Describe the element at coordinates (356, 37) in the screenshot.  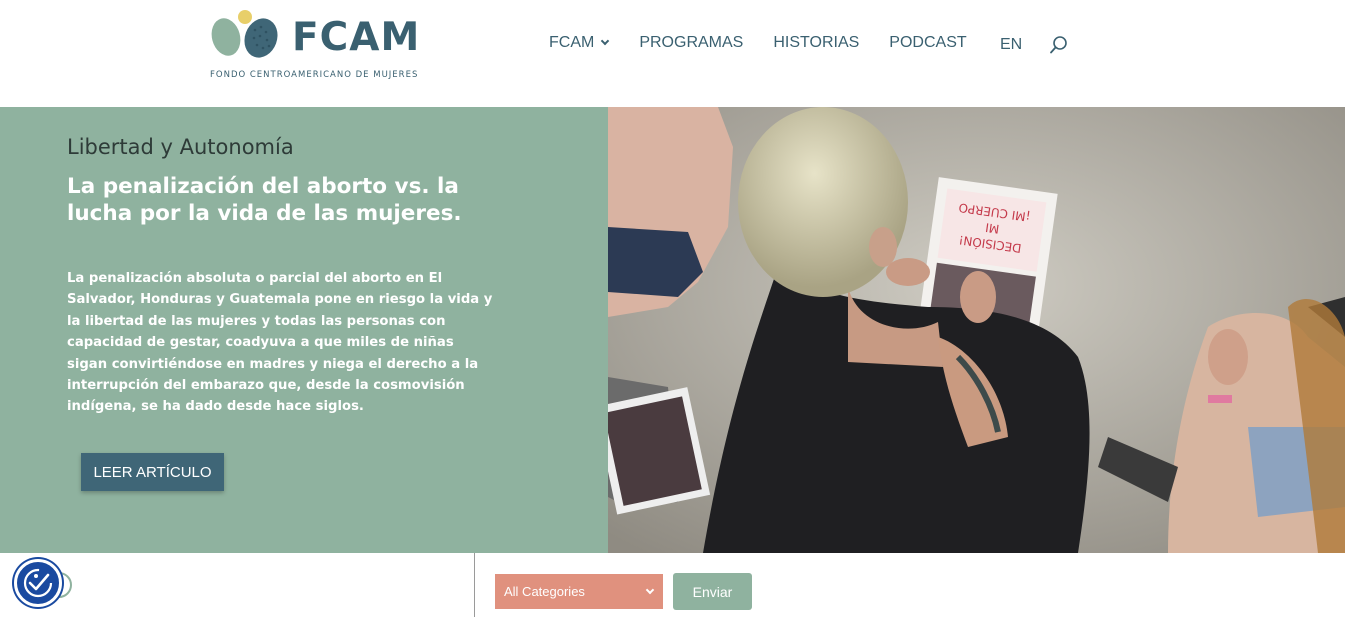
I see `logo-wordmark: FCAM` at that location.